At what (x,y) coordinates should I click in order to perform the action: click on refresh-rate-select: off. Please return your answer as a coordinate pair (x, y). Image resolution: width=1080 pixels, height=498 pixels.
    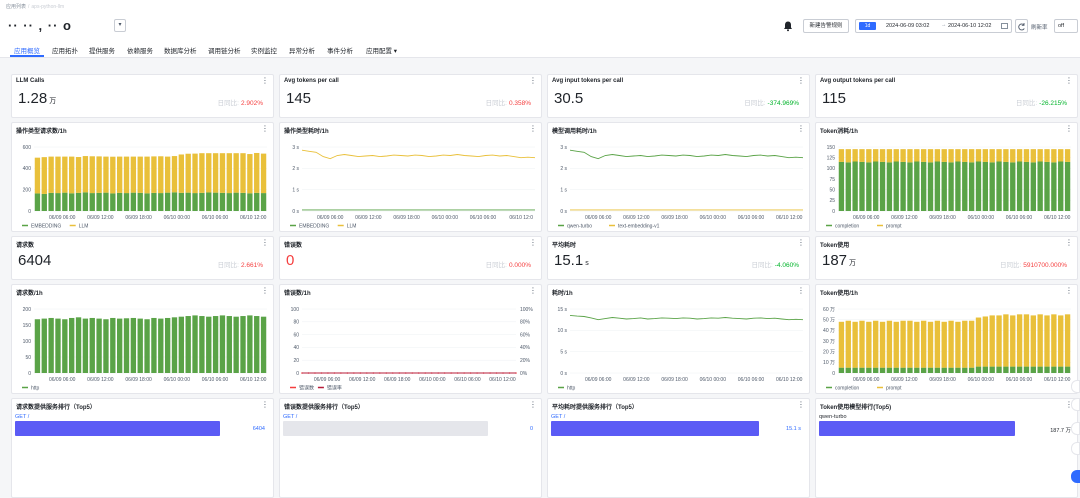
    Looking at the image, I should click on (1066, 26).